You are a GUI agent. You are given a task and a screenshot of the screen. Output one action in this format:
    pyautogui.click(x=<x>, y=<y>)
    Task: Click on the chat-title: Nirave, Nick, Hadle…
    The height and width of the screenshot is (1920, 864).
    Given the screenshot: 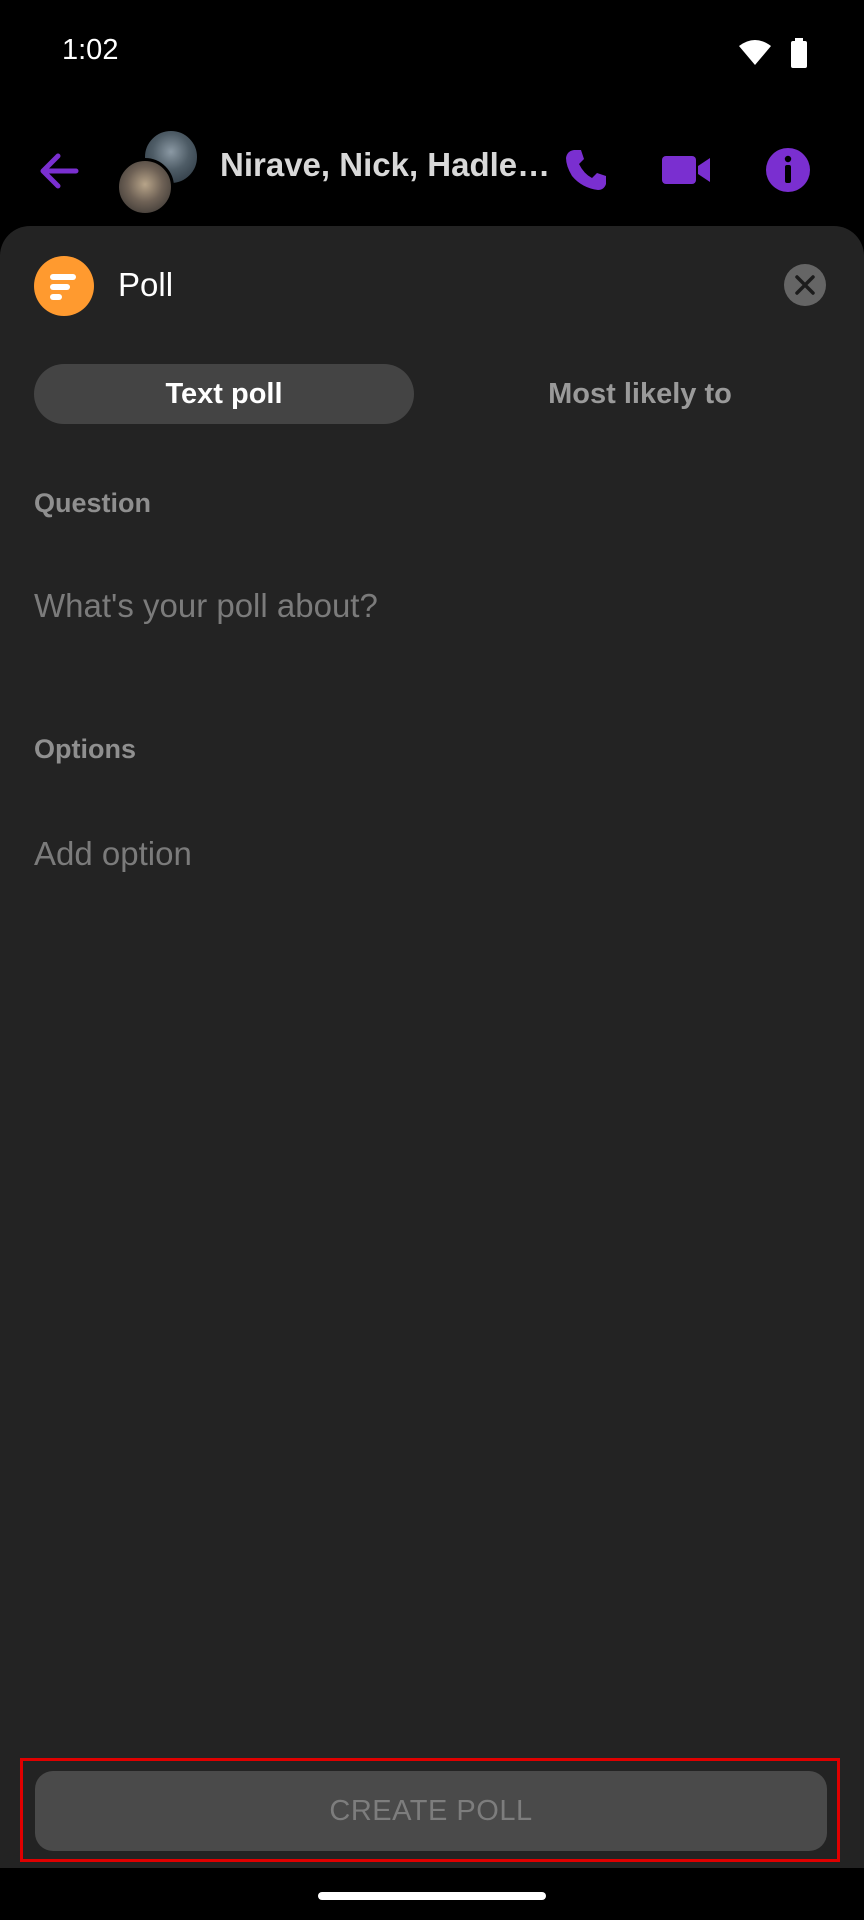 What is the action you would take?
    pyautogui.click(x=385, y=165)
    